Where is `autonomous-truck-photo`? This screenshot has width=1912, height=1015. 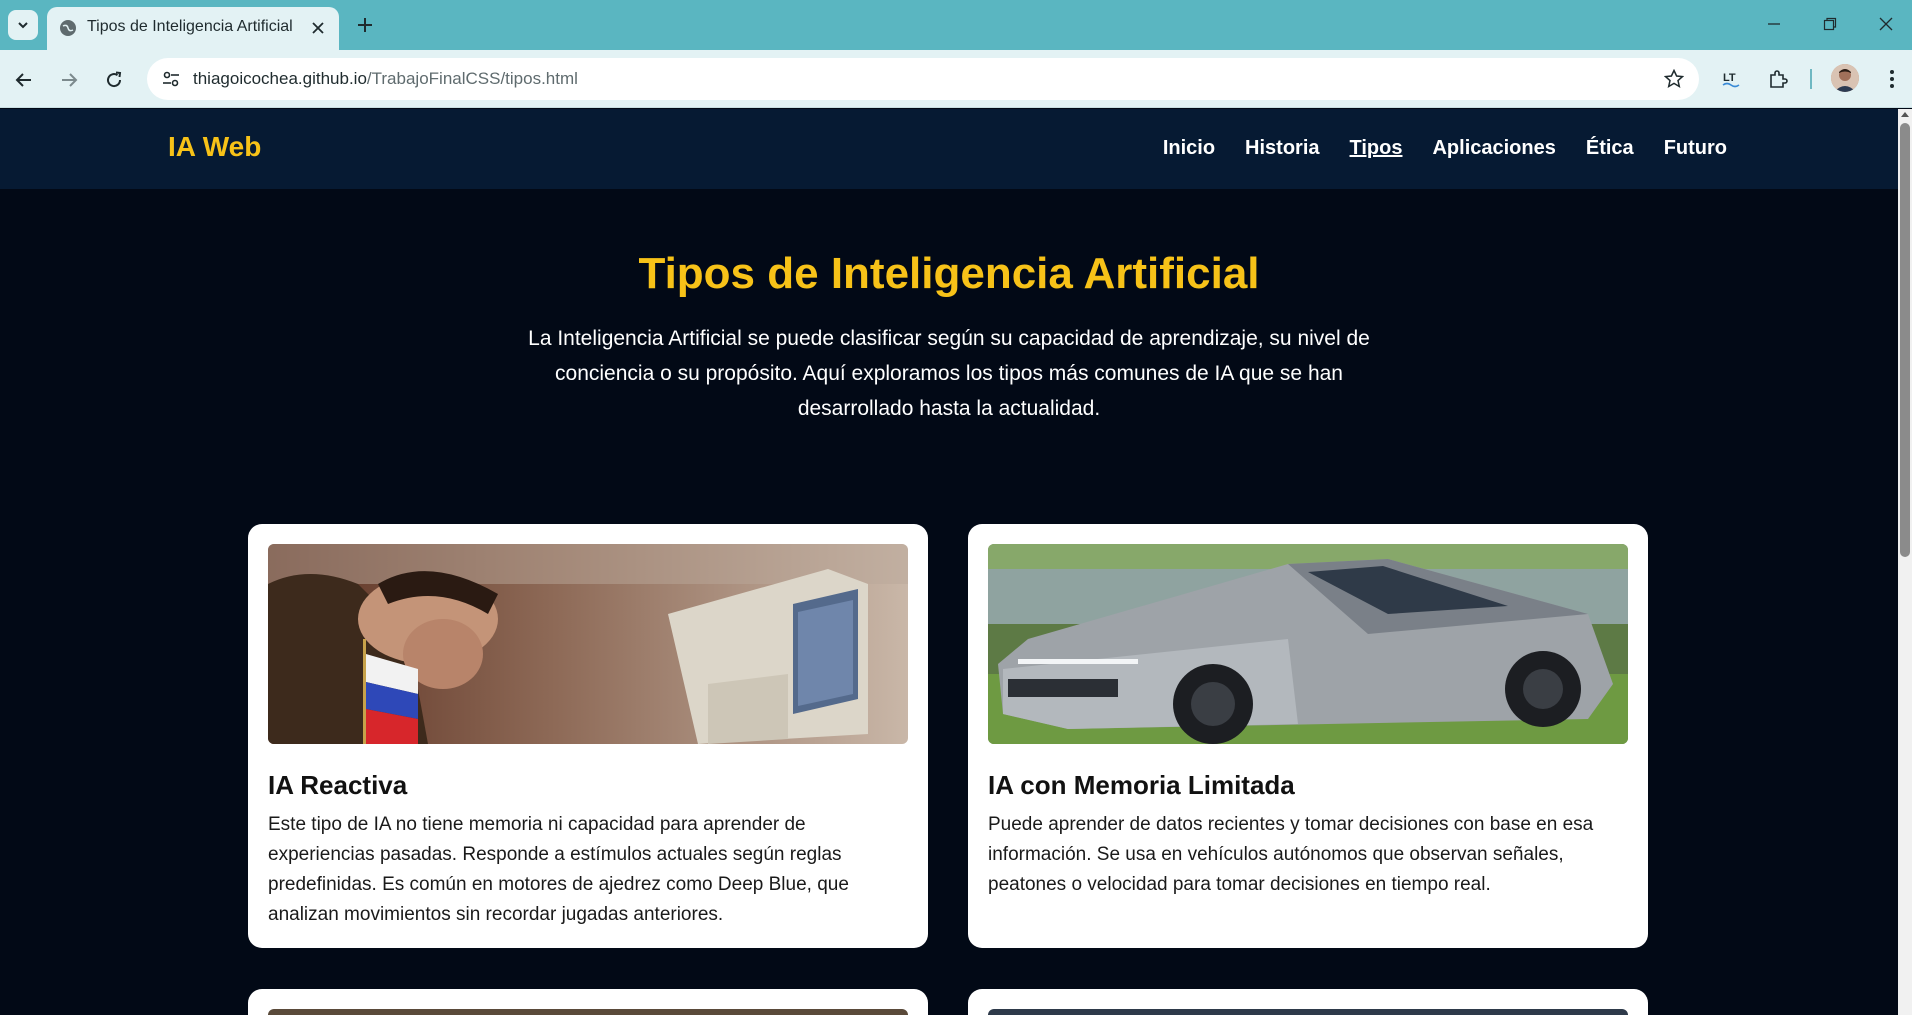 autonomous-truck-photo is located at coordinates (1308, 644).